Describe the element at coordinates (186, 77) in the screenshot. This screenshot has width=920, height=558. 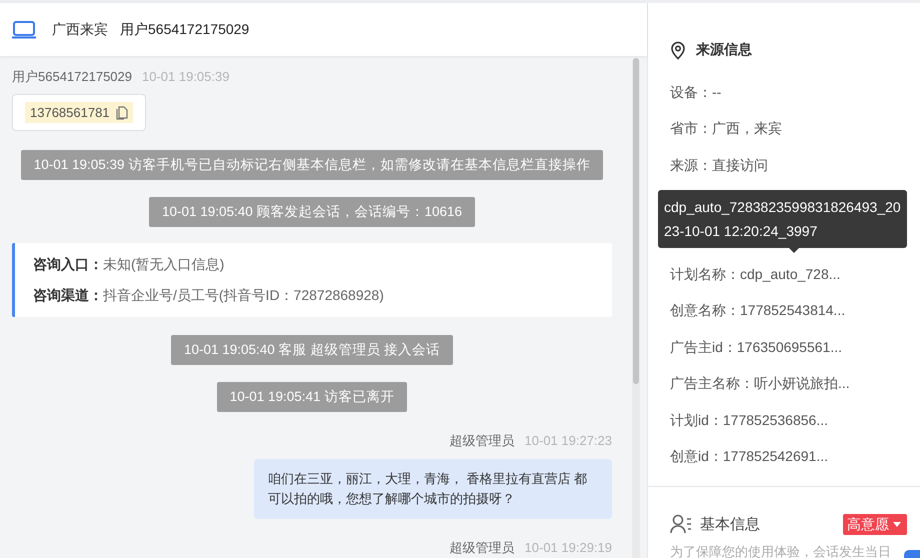
I see `message-time: 10-01 19:05:39` at that location.